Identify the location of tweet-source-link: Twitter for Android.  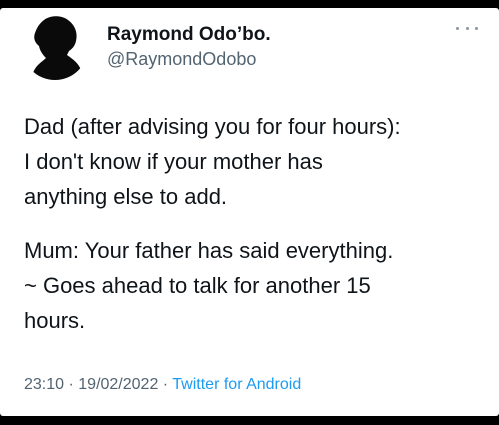
(236, 384).